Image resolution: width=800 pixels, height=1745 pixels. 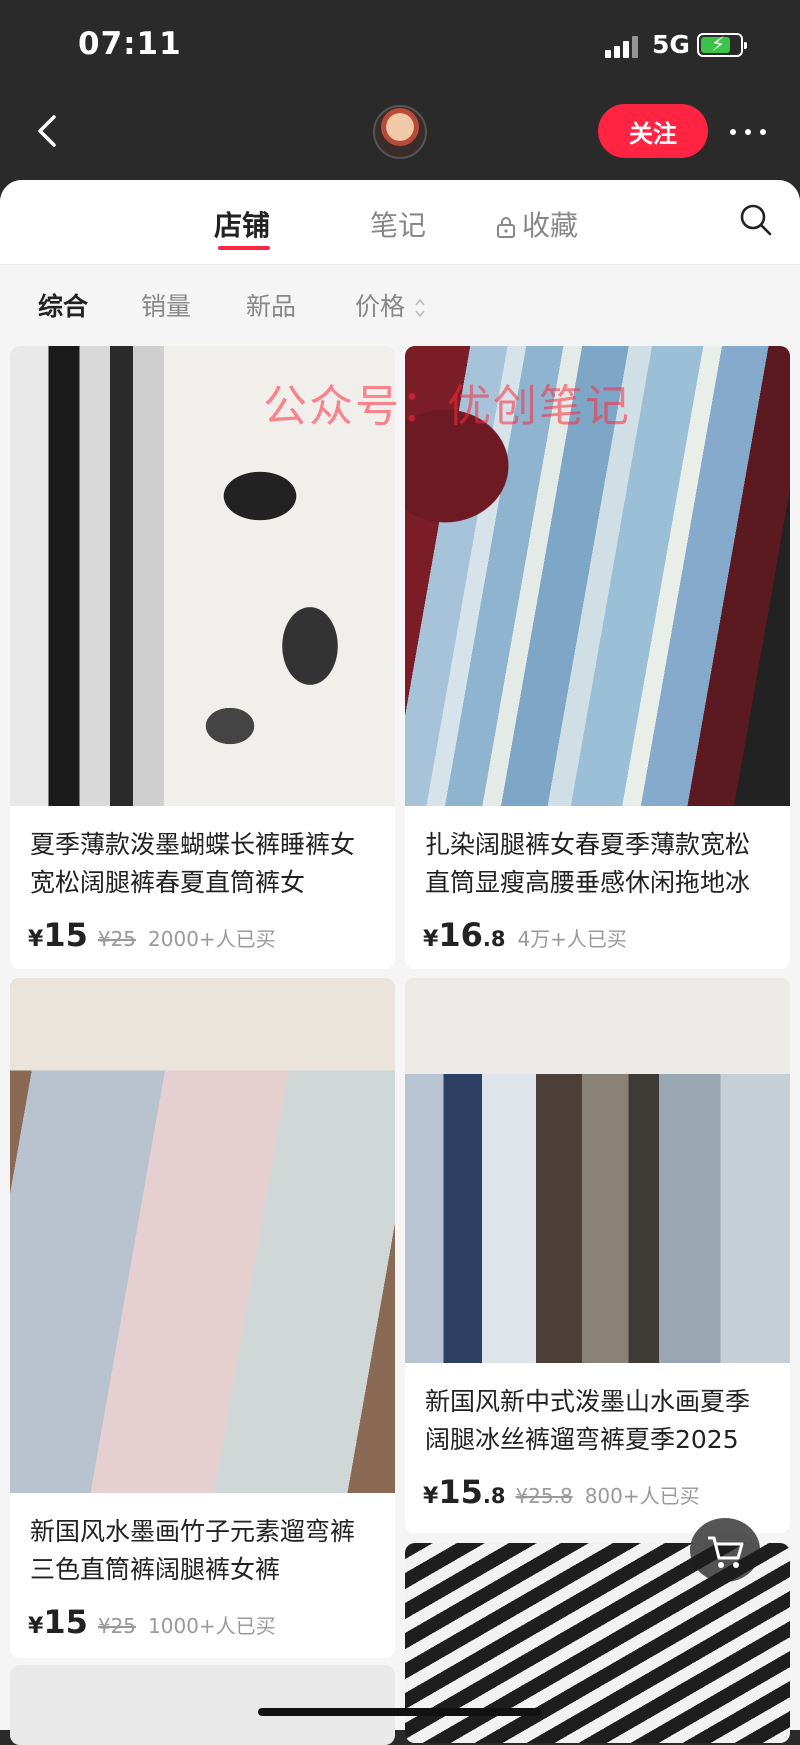 What do you see at coordinates (756, 220) in the screenshot?
I see `search-icon` at bounding box center [756, 220].